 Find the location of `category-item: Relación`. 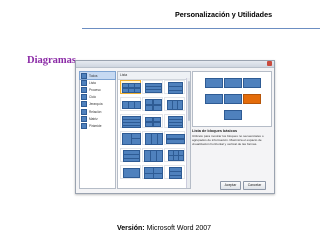

category-item: Relación is located at coordinates (97, 111).